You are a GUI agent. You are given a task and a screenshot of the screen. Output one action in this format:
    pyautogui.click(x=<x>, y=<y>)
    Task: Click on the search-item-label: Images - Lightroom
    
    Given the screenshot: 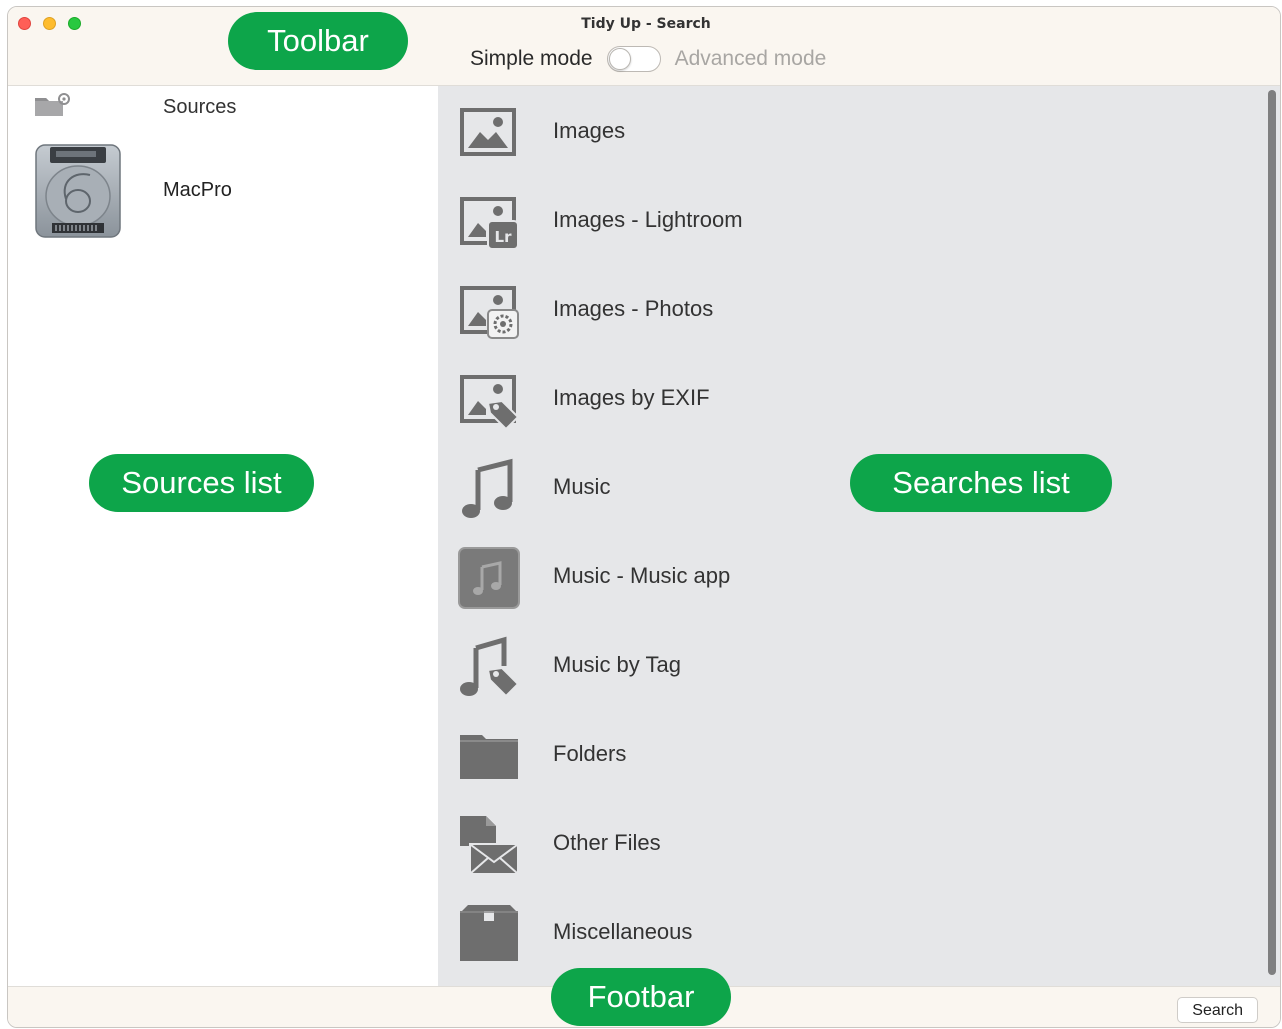 What is the action you would take?
    pyautogui.click(x=648, y=219)
    